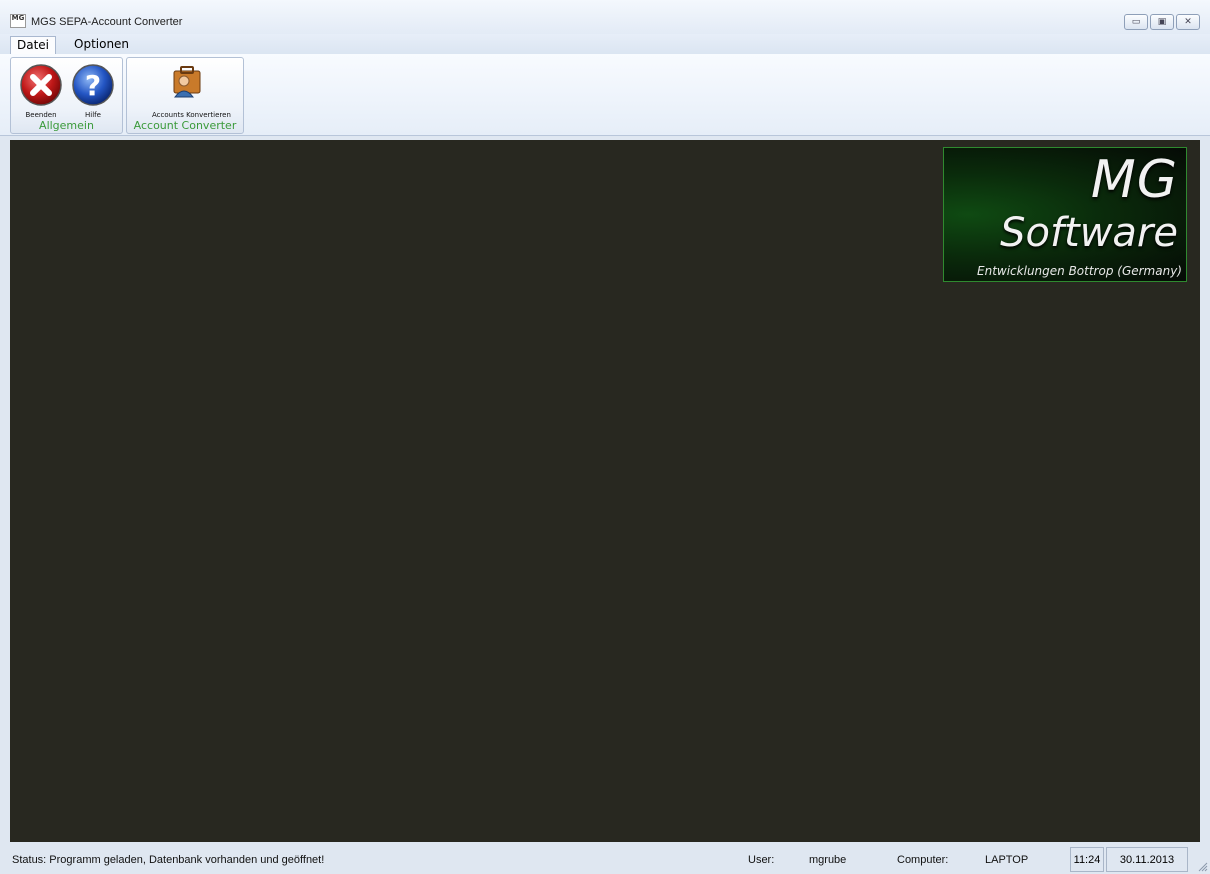 The height and width of the screenshot is (874, 1210). Describe the element at coordinates (185, 125) in the screenshot. I see `group-label-account-converter: Account Converter` at that location.